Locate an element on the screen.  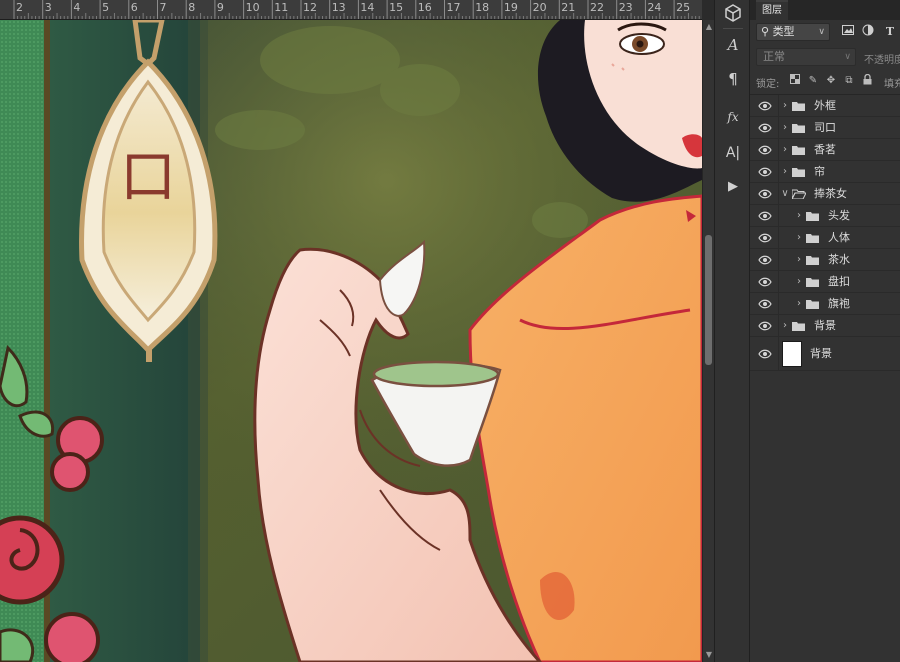
layer-name: 帘 is located at coordinates (819, 171).